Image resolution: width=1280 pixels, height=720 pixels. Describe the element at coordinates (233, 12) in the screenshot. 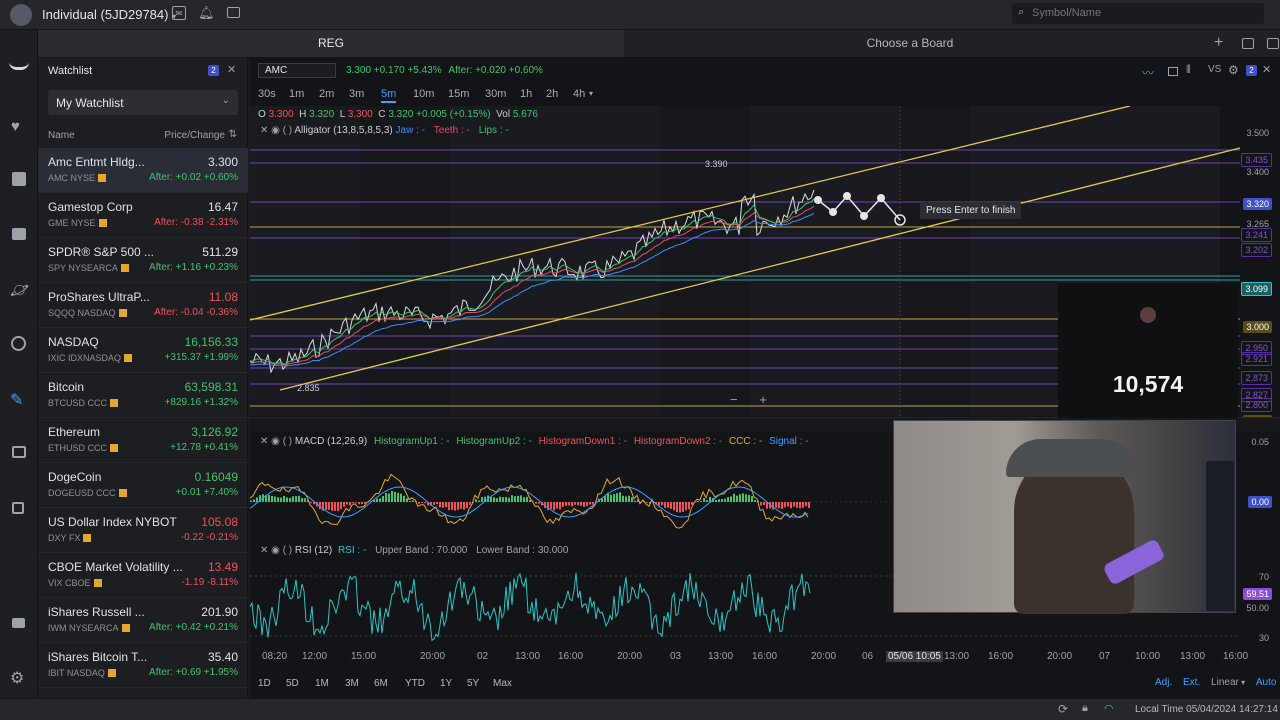

I see `monitor-icon` at that location.